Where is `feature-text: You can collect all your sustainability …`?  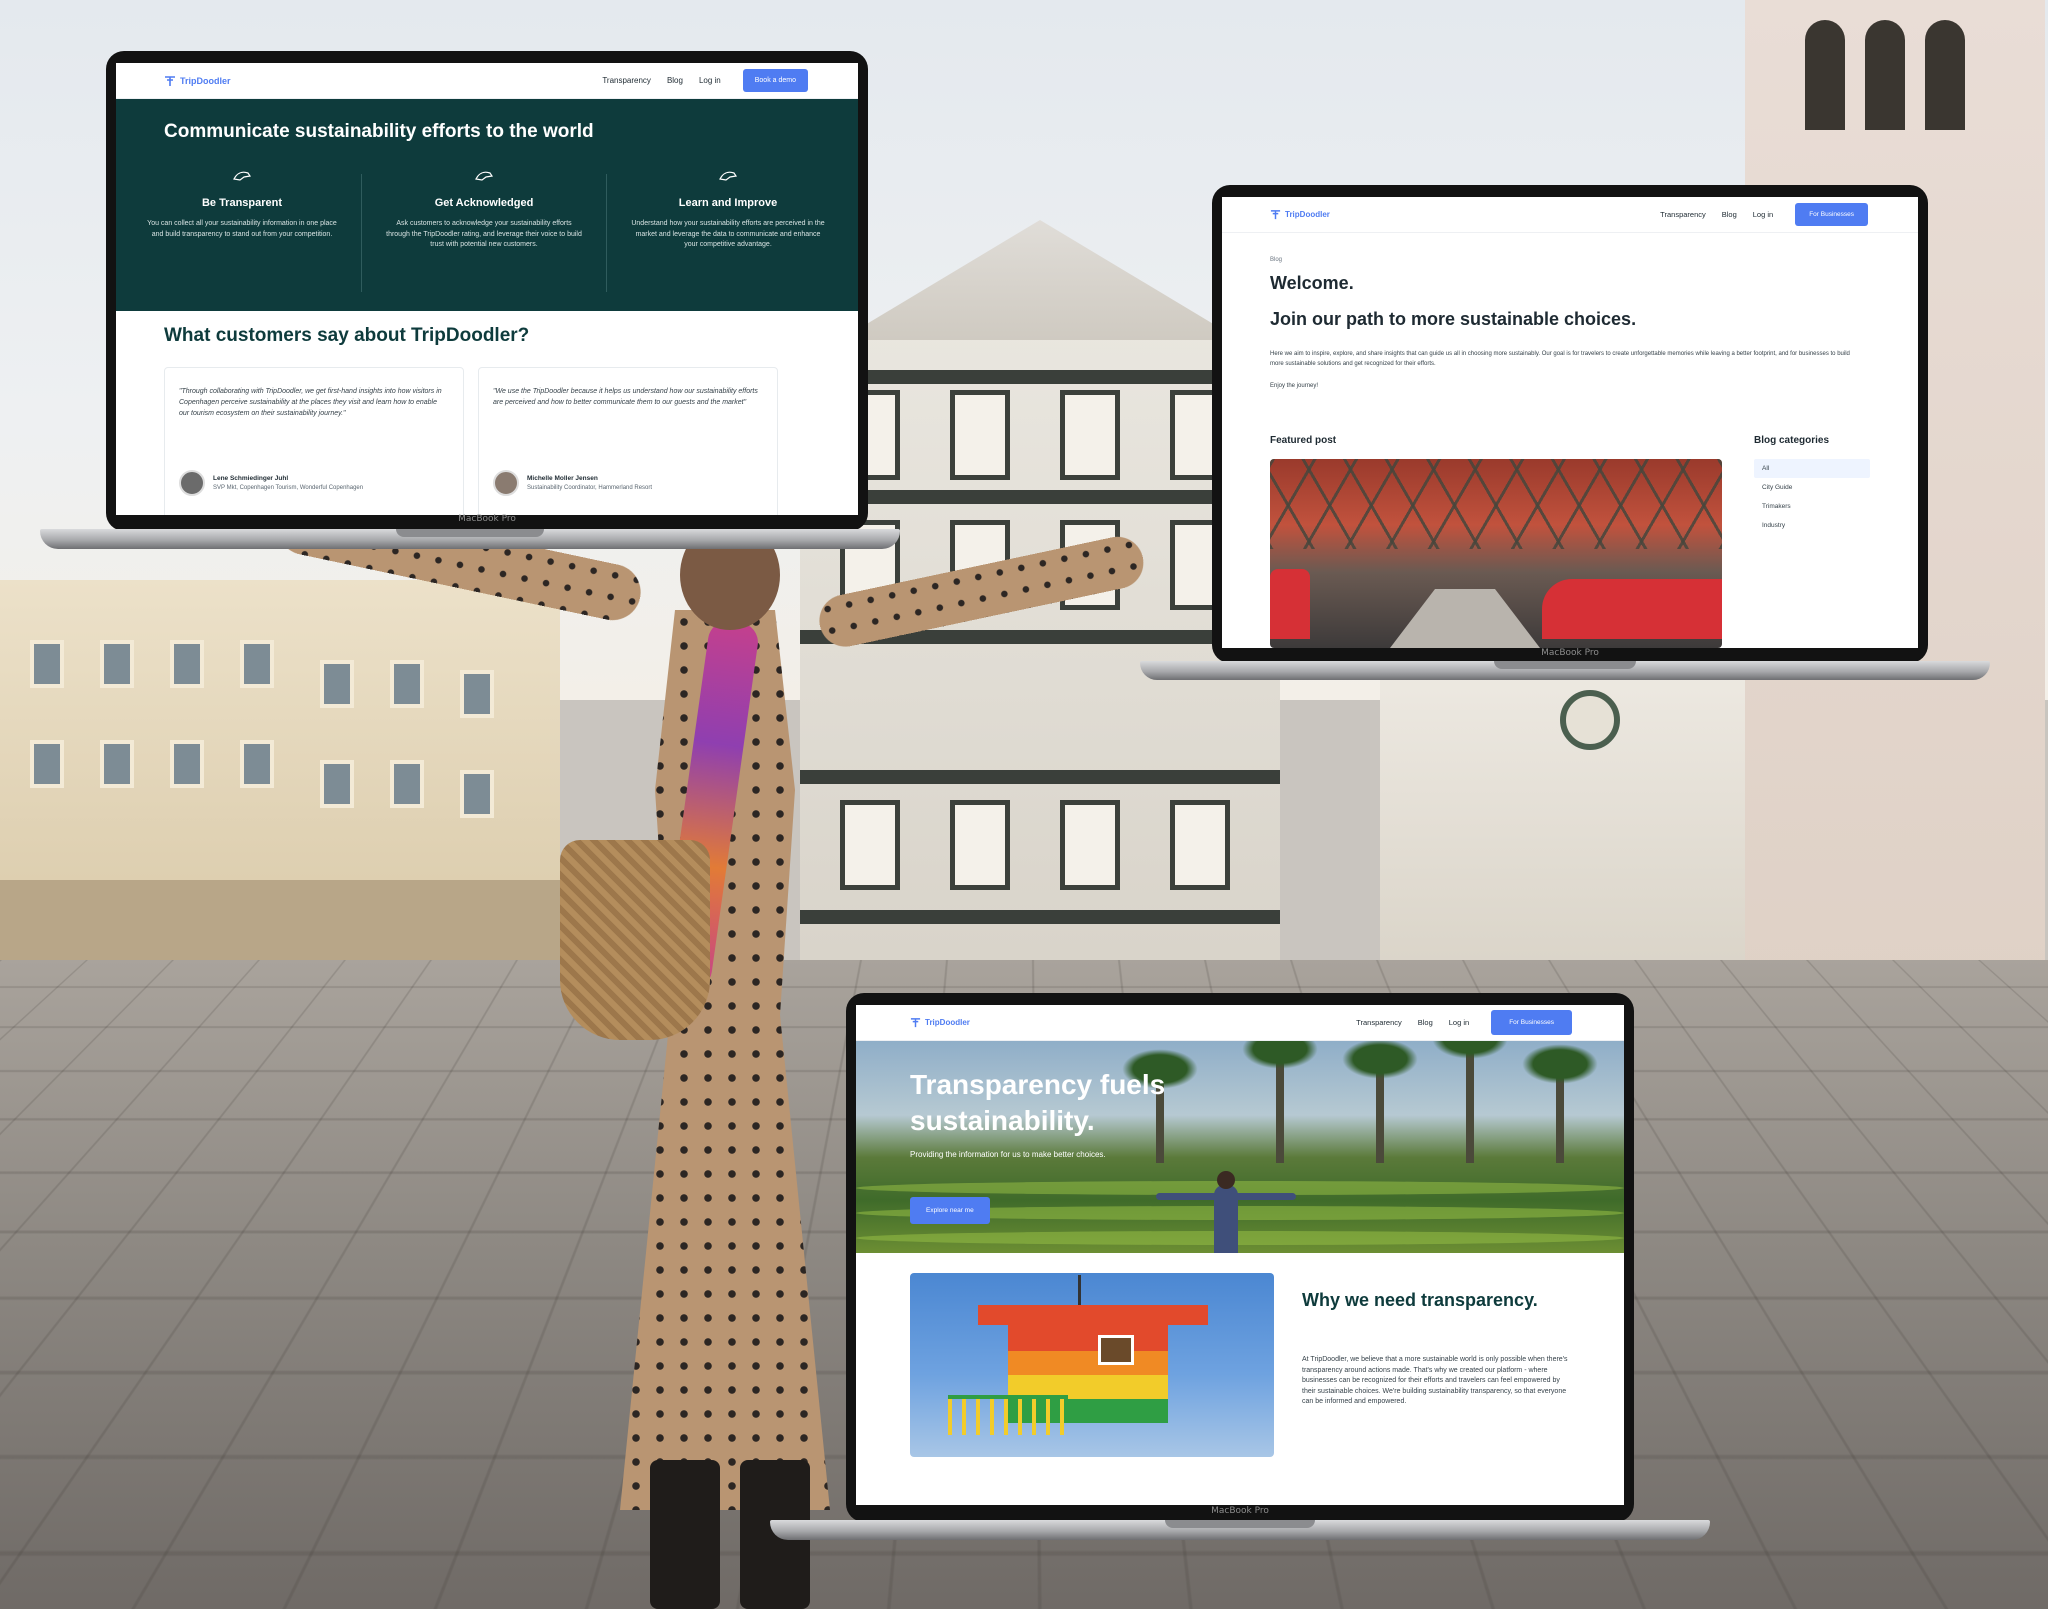
feature-text: You can collect all your sustainability … is located at coordinates (242, 229).